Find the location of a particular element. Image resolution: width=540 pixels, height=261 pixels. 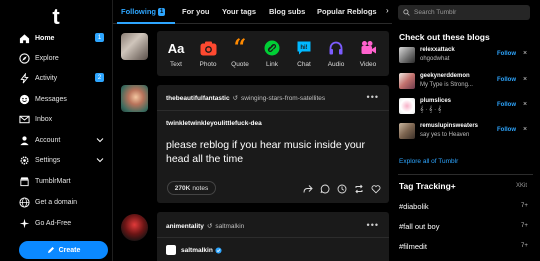

sidebar-item-ad-free: Go Ad-Free is located at coordinates (62, 223).